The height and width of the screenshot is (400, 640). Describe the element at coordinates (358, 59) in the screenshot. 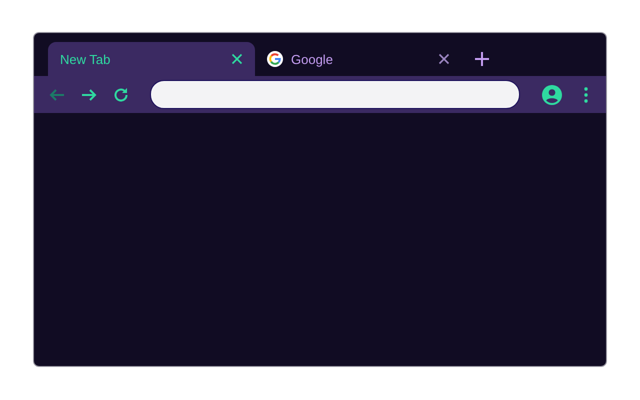

I see `browser-tab: Google` at that location.